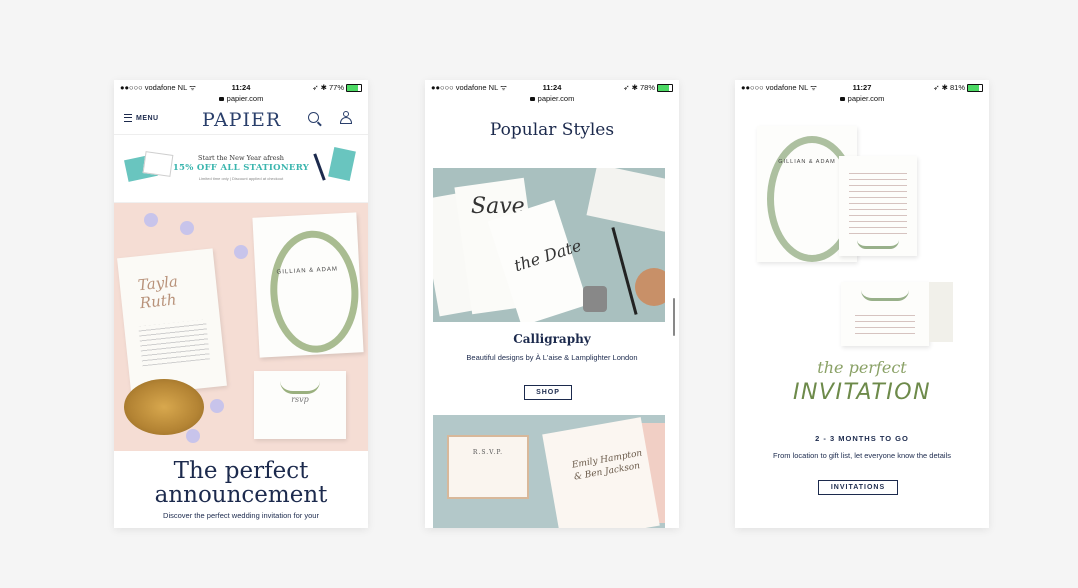 This screenshot has height=588, width=1078. I want to click on shop-button: SHOP, so click(548, 392).